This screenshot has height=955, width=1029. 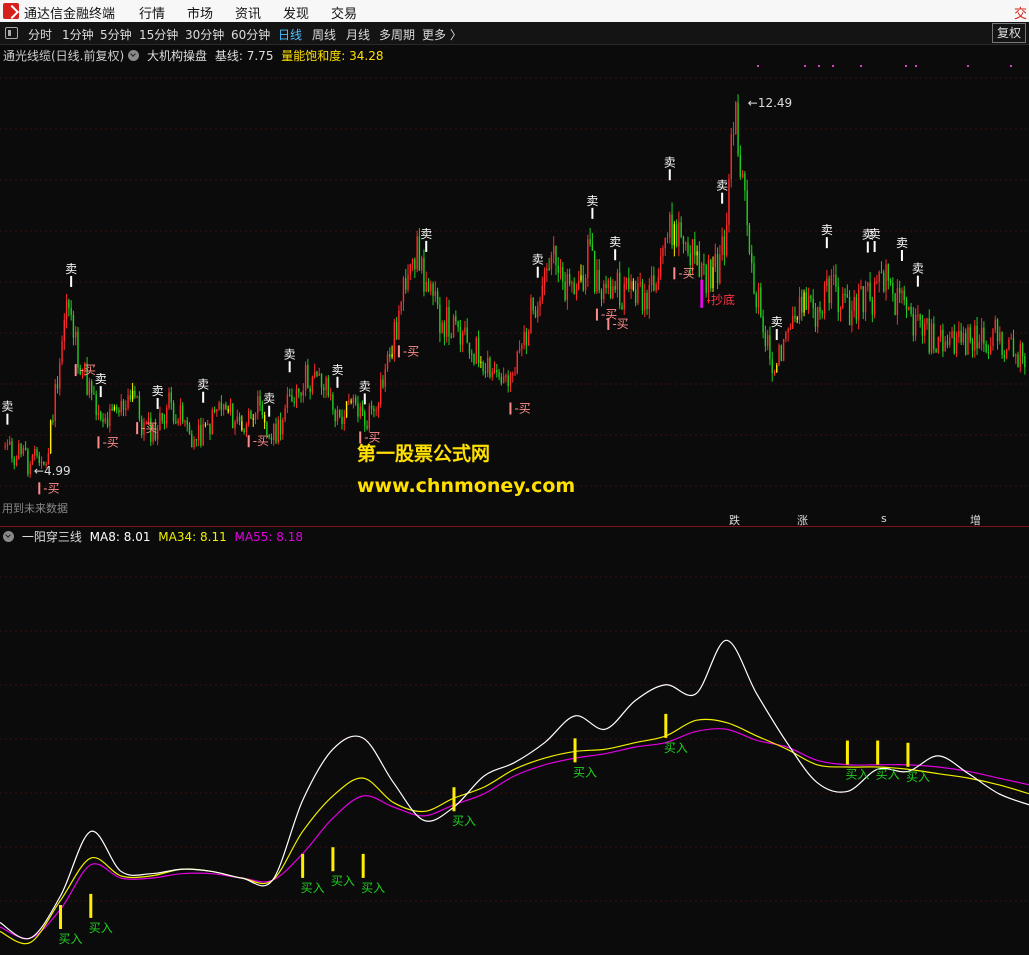 What do you see at coordinates (466, 486) in the screenshot?
I see `watermark-url: www.chnmoney.com` at bounding box center [466, 486].